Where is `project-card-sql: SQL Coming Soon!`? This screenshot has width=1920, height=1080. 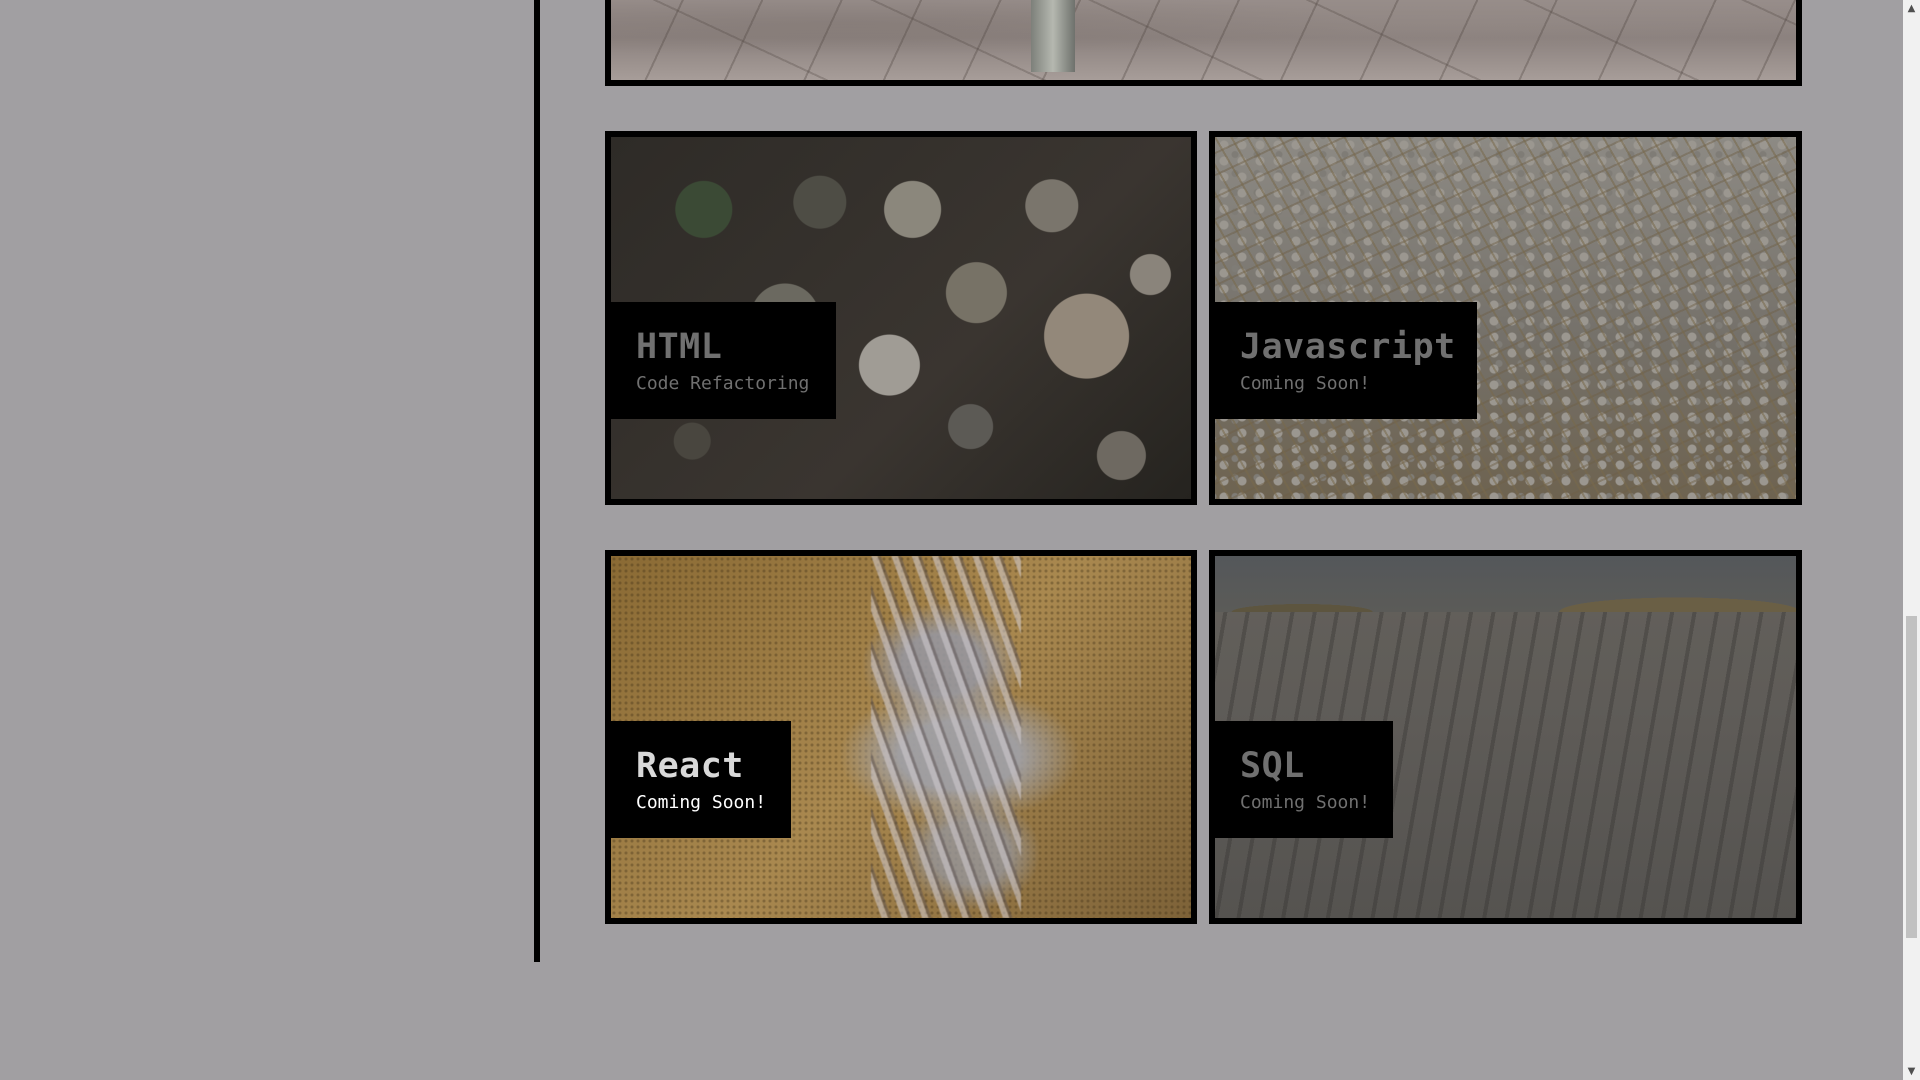 project-card-sql: SQL Coming Soon! is located at coordinates (1505, 737).